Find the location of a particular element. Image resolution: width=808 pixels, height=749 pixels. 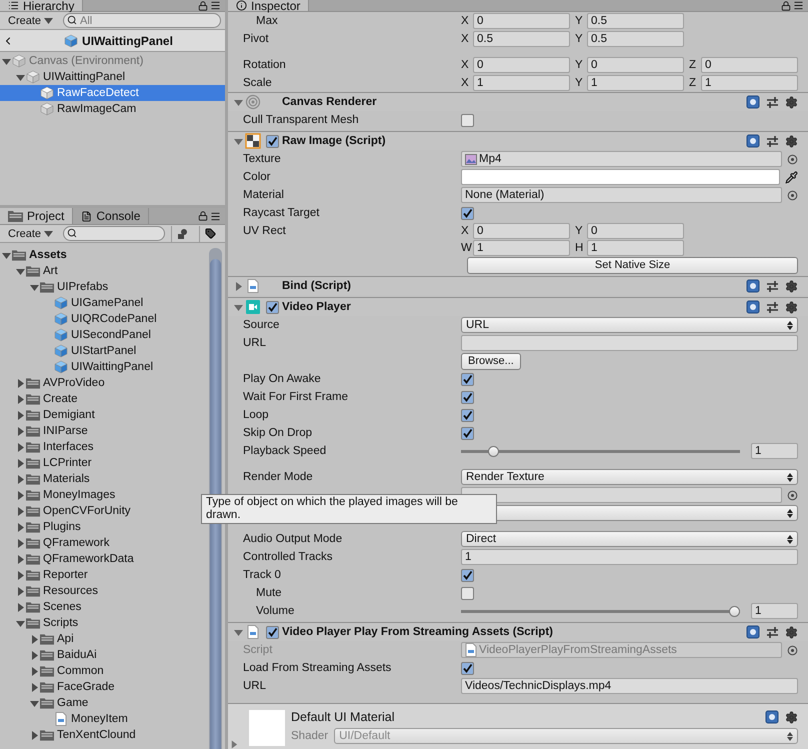

property-label: Load From Streaming Assets is located at coordinates (317, 668).